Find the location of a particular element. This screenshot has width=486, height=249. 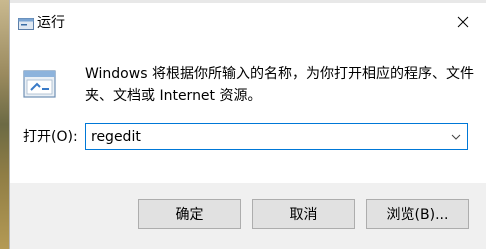

desktop-background is located at coordinates (4, 124).